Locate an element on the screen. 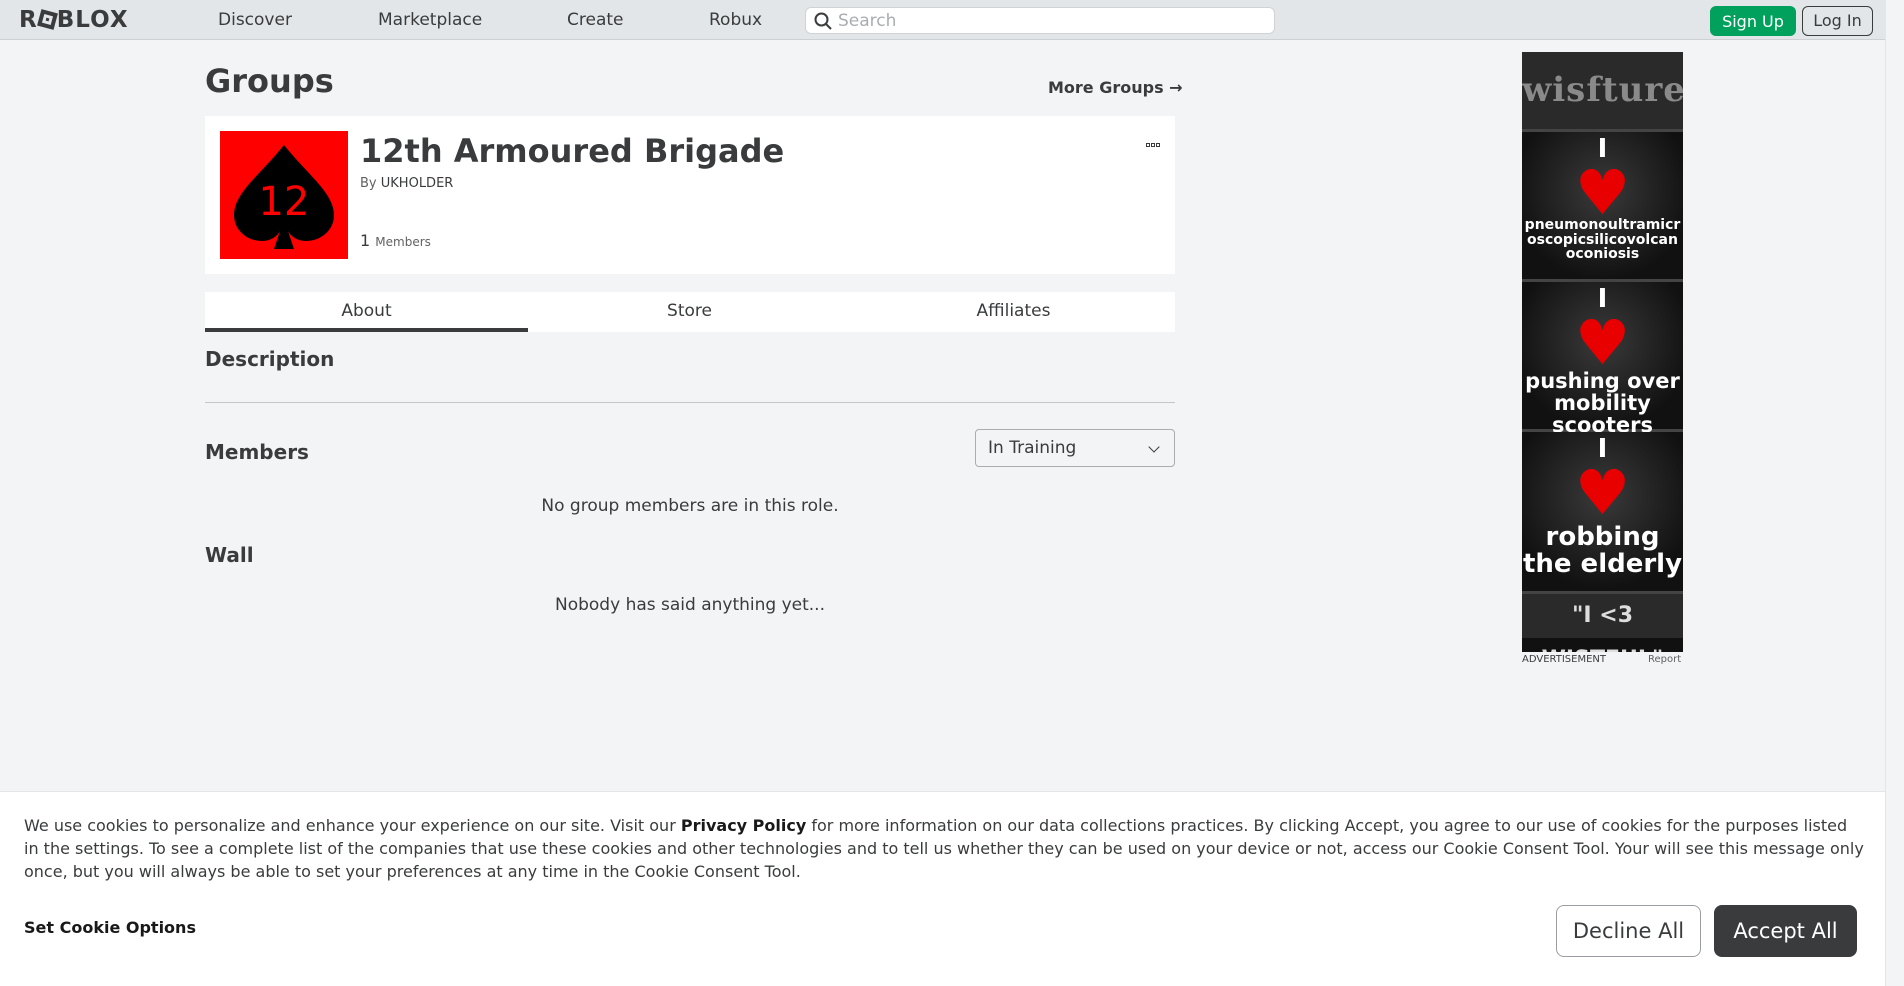  set-cookie-options-link: Set Cookie Options is located at coordinates (110, 927).